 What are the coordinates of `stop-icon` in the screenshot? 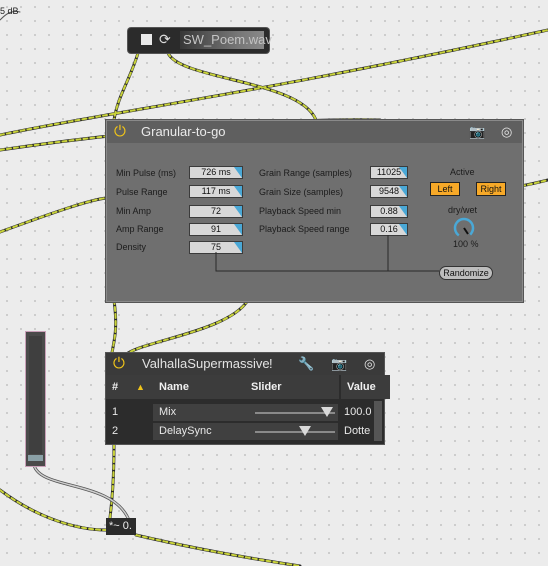 It's located at (146, 39).